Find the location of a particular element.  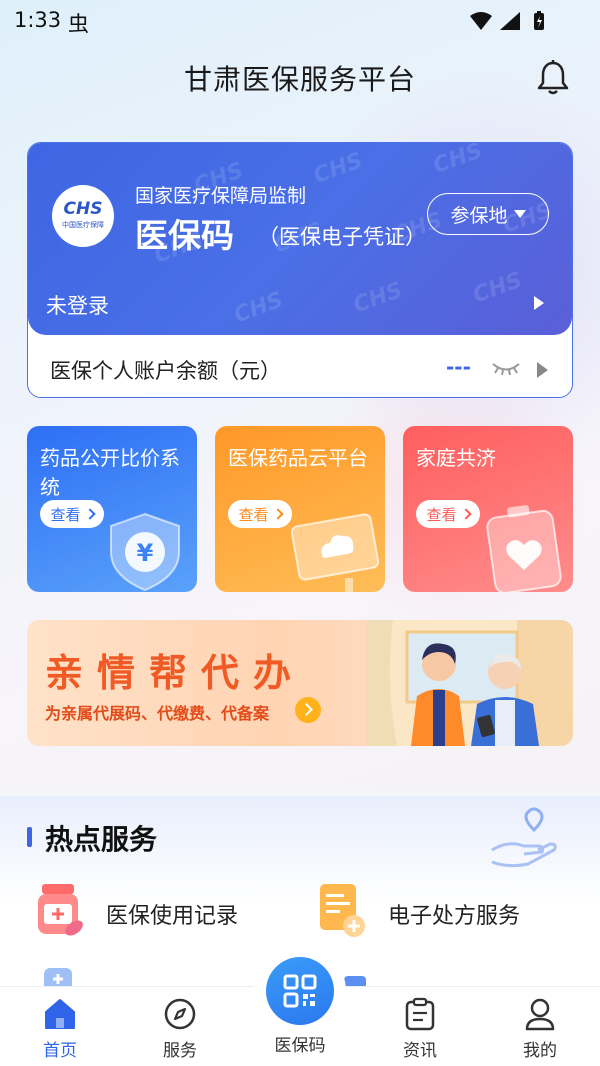

feature-title: 医保药品云平台 is located at coordinates (298, 458).